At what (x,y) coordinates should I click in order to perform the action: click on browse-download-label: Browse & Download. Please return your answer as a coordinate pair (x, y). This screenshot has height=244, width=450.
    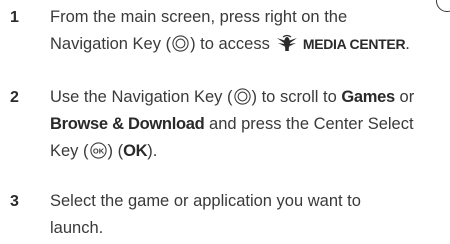
    Looking at the image, I should click on (127, 124).